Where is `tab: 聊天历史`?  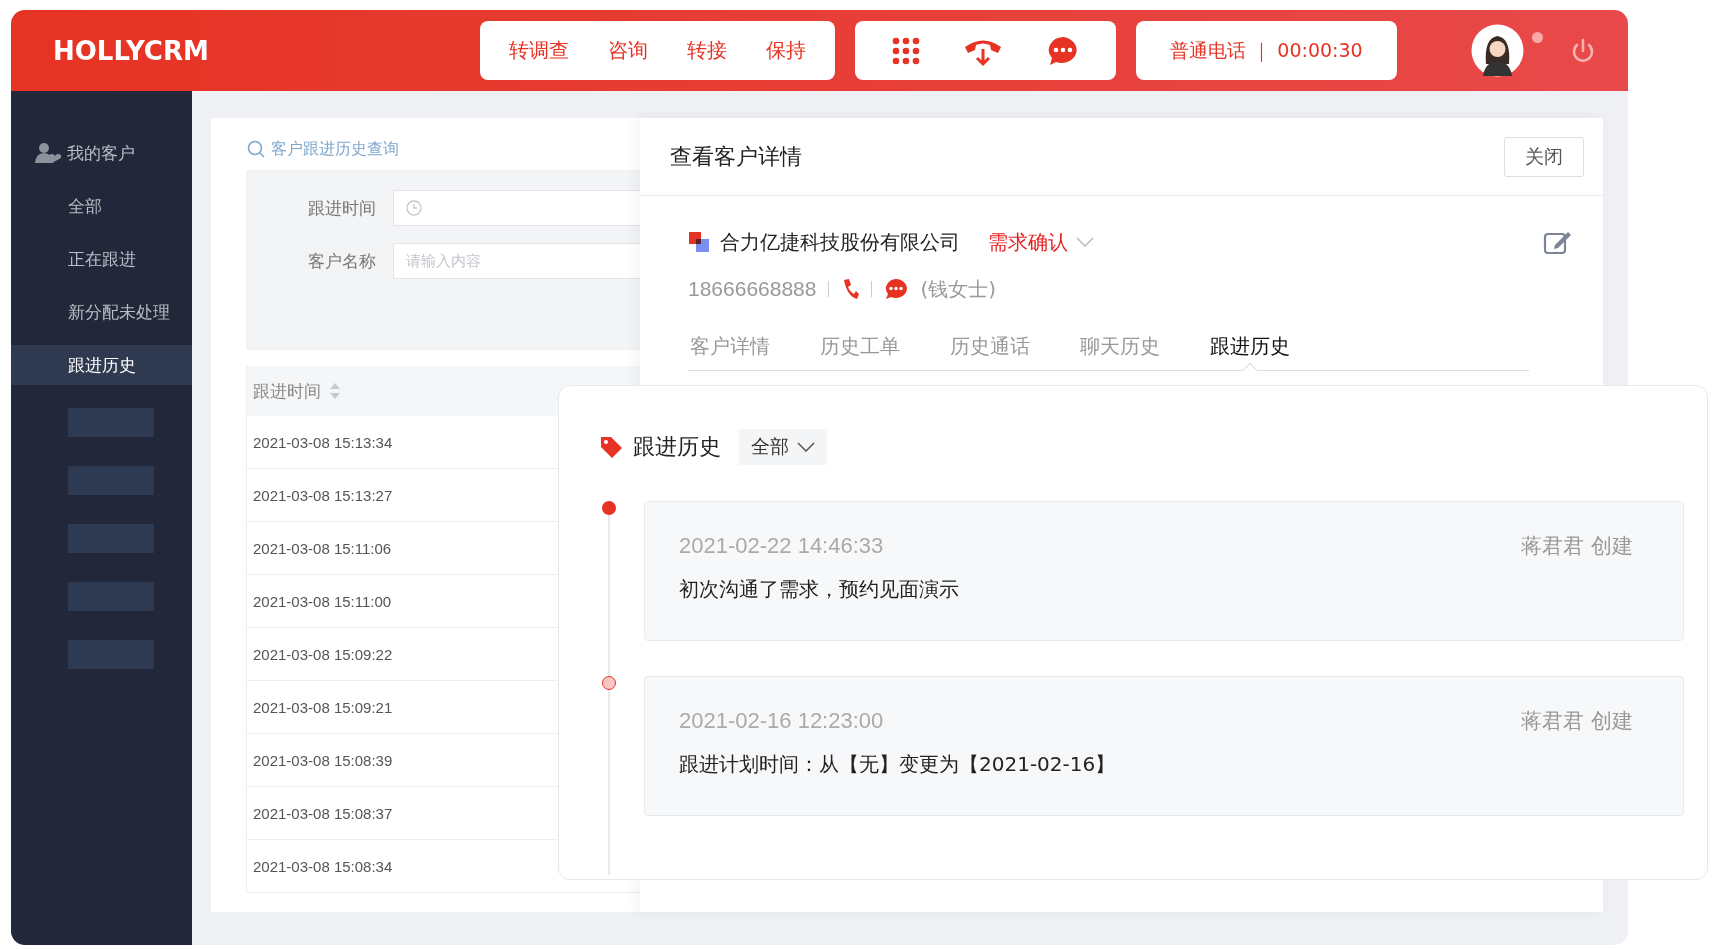 tab: 聊天历史 is located at coordinates (1120, 346).